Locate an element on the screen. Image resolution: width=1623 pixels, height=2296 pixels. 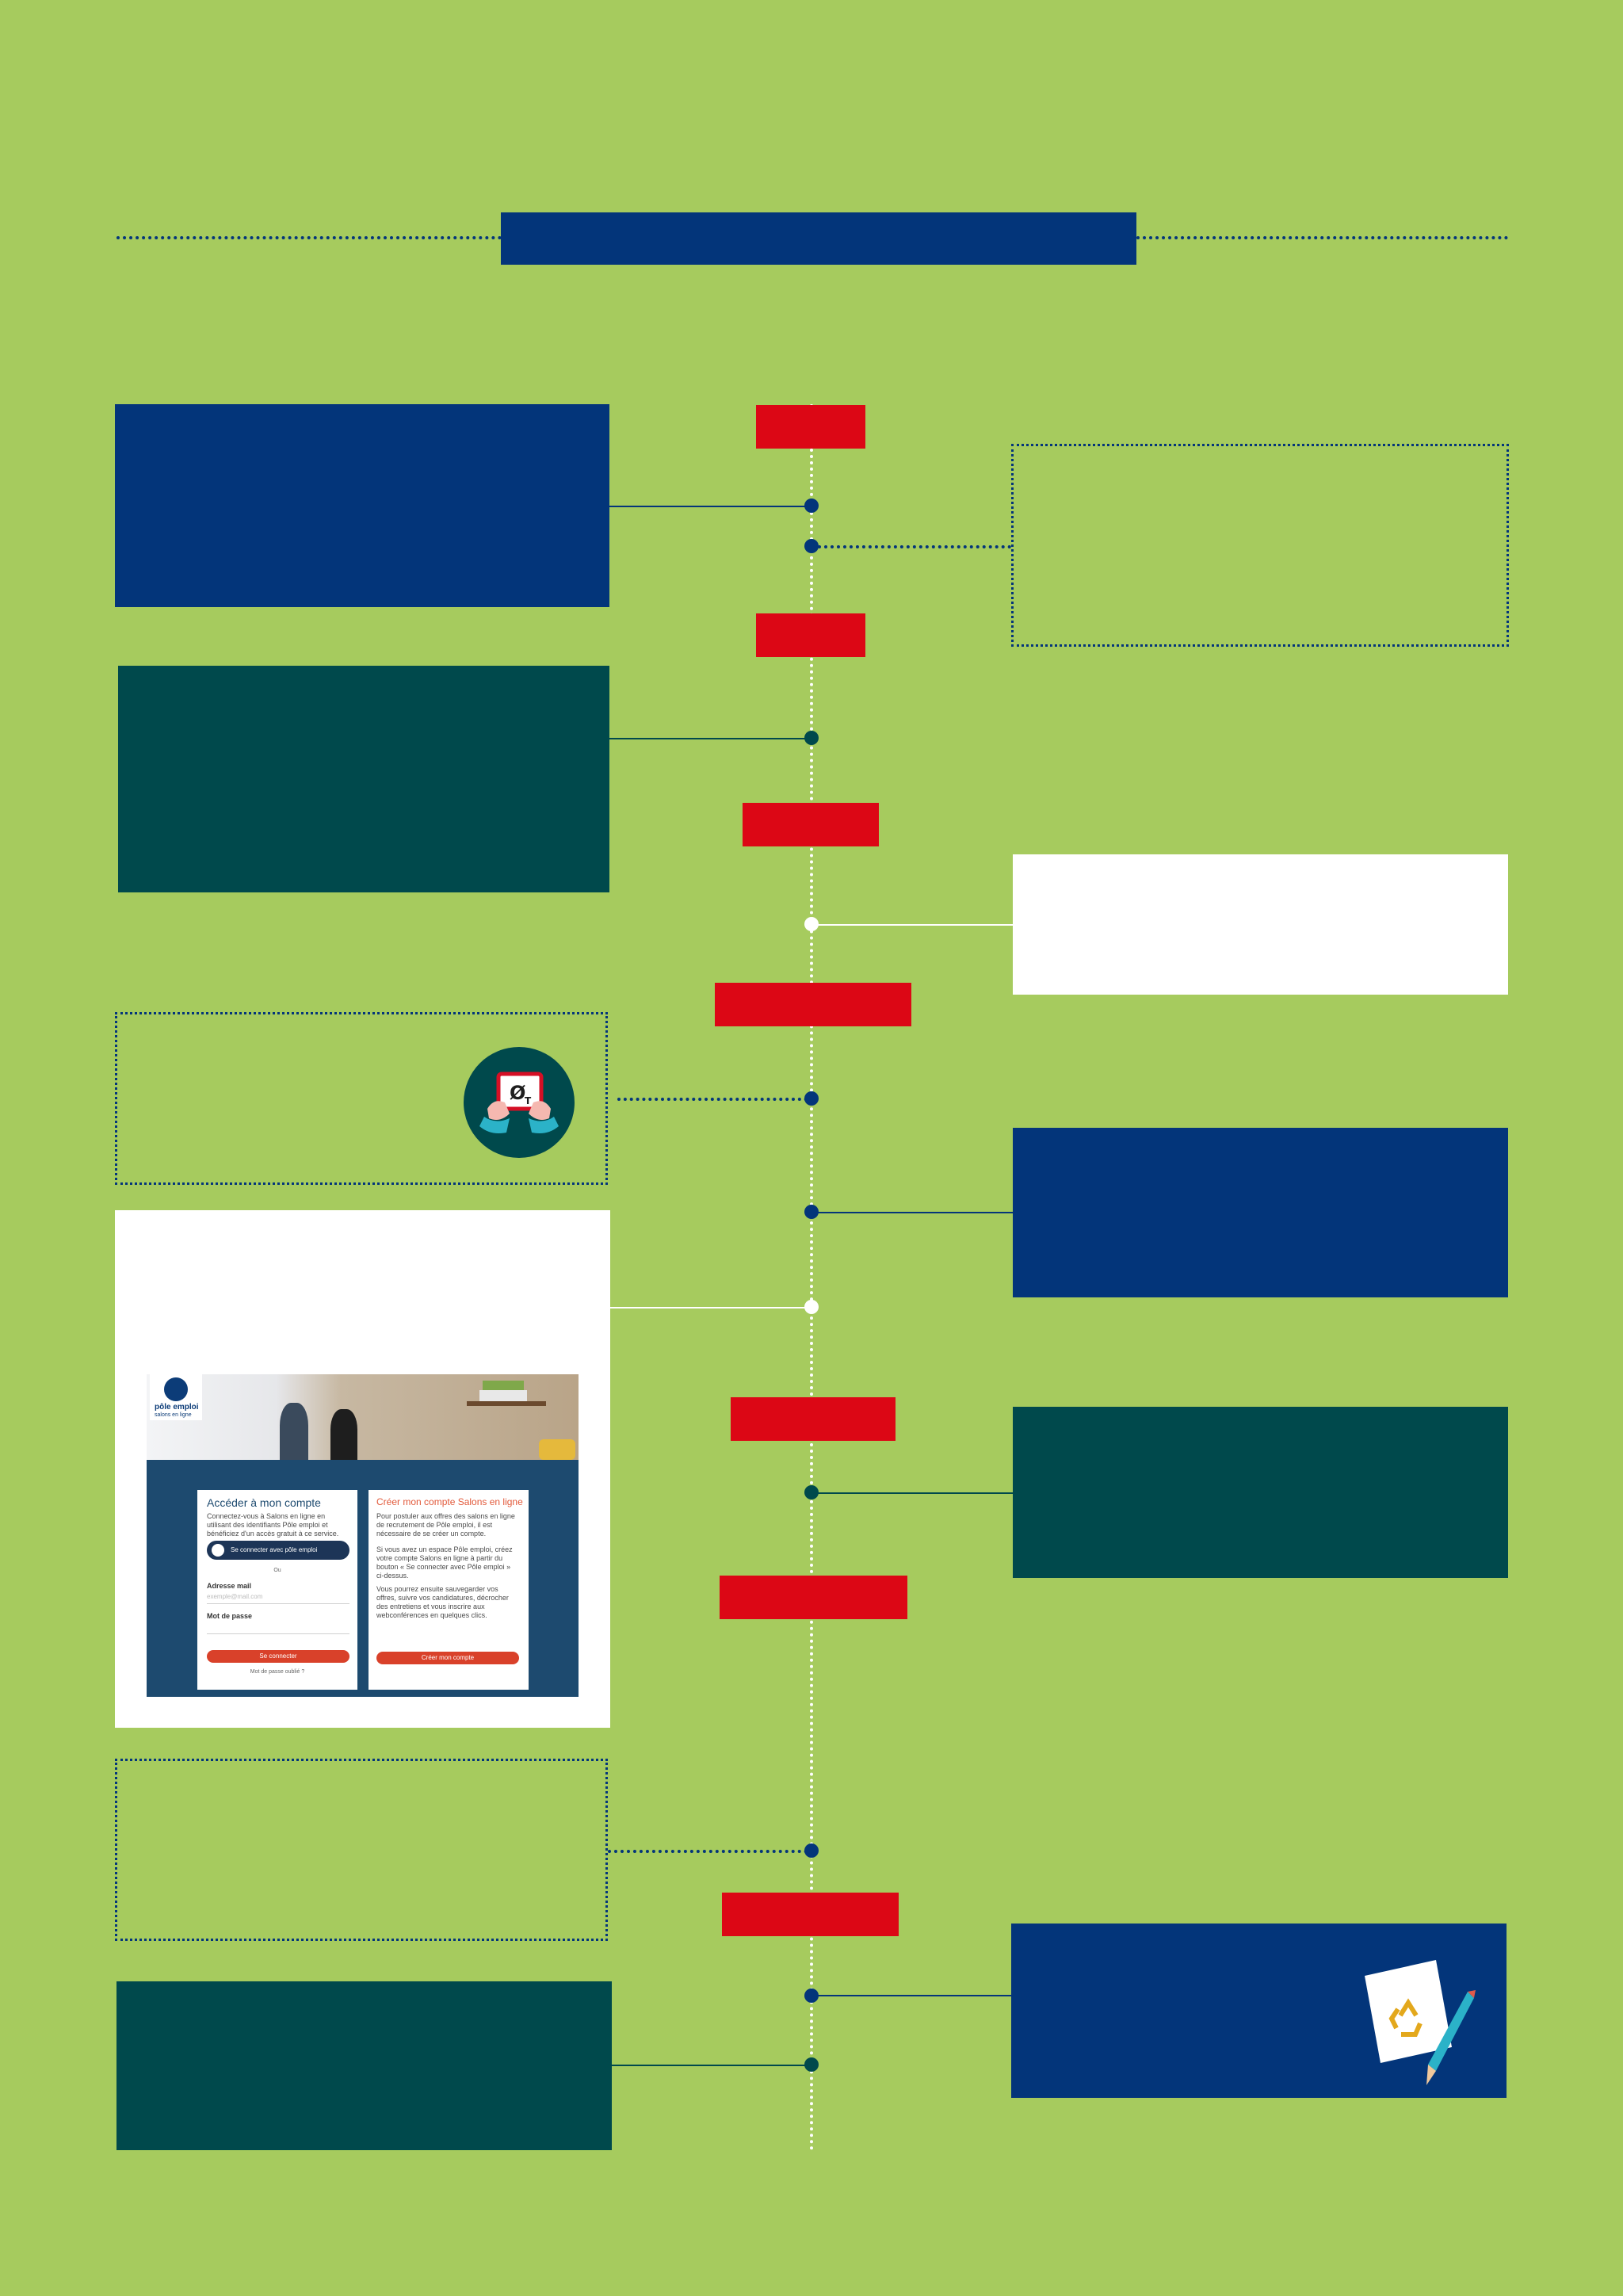
screenshot-logo-box: pôle emploi salons en ligne is located at coordinates (176, 1397).